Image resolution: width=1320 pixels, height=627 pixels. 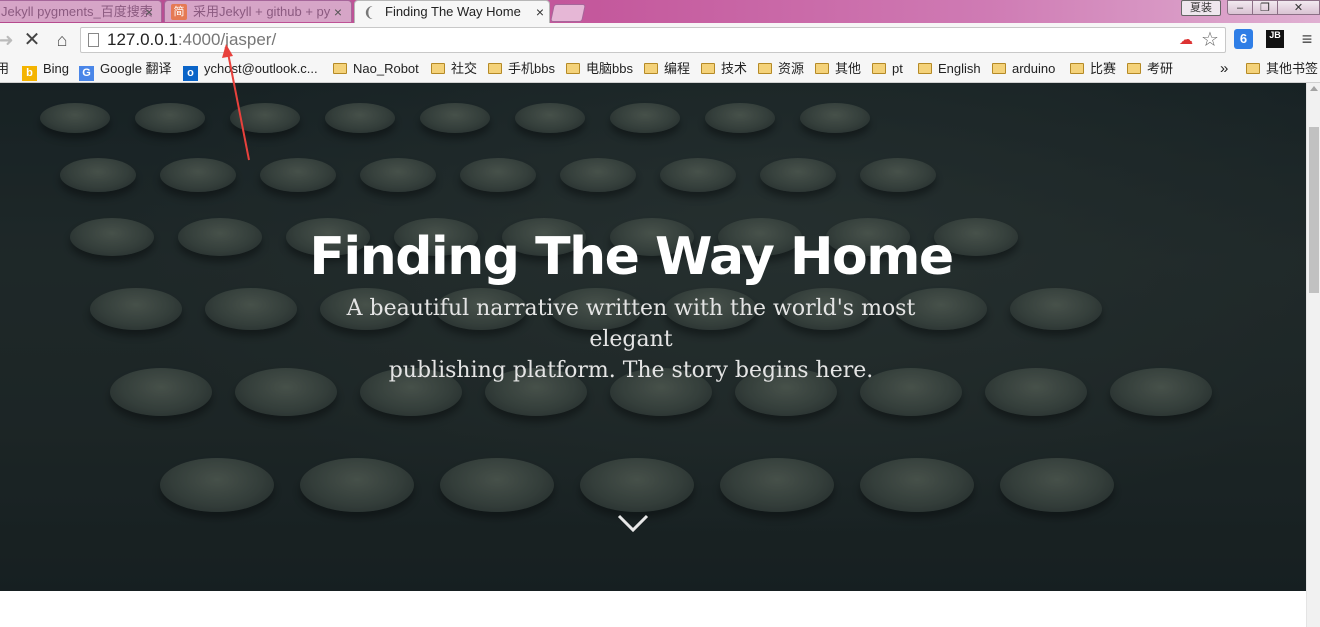 I want to click on bookmark-label: 资源, so click(x=791, y=68).